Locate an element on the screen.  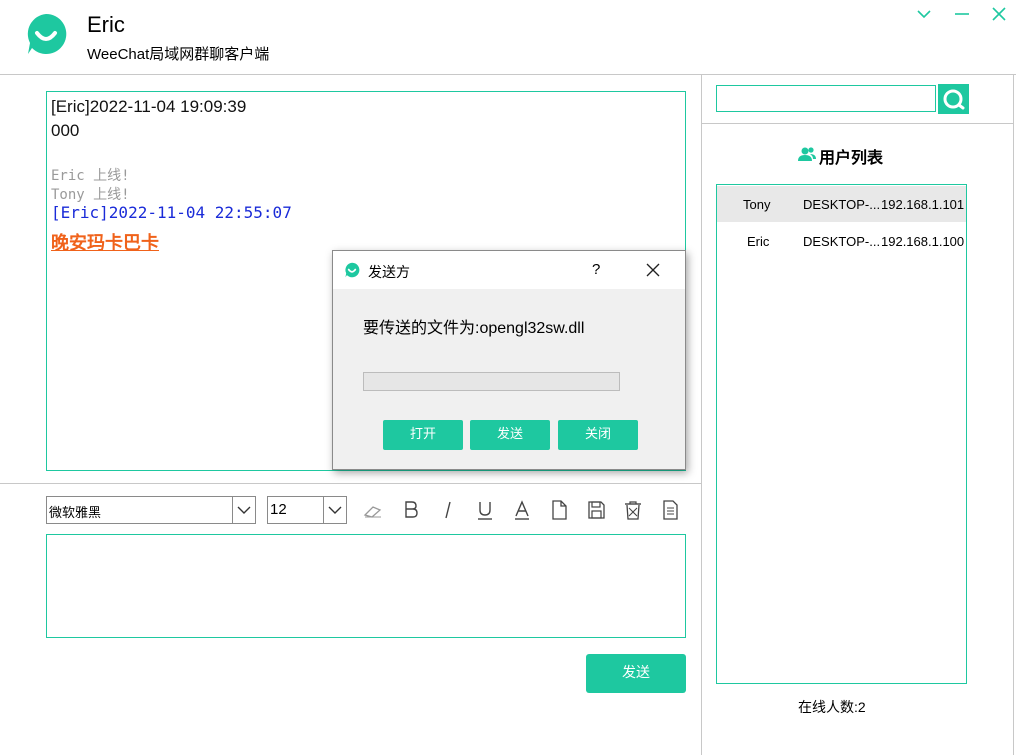
user-name-cell: Tony is located at coordinates (757, 204).